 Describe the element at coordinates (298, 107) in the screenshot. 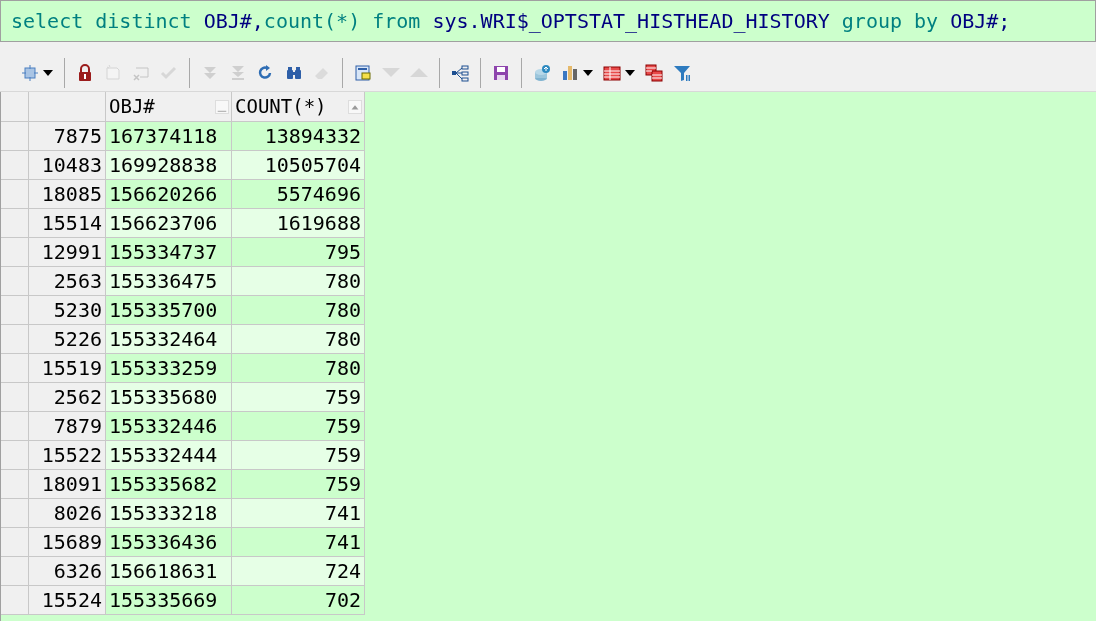

I see `column-header: COUNT(*)` at that location.